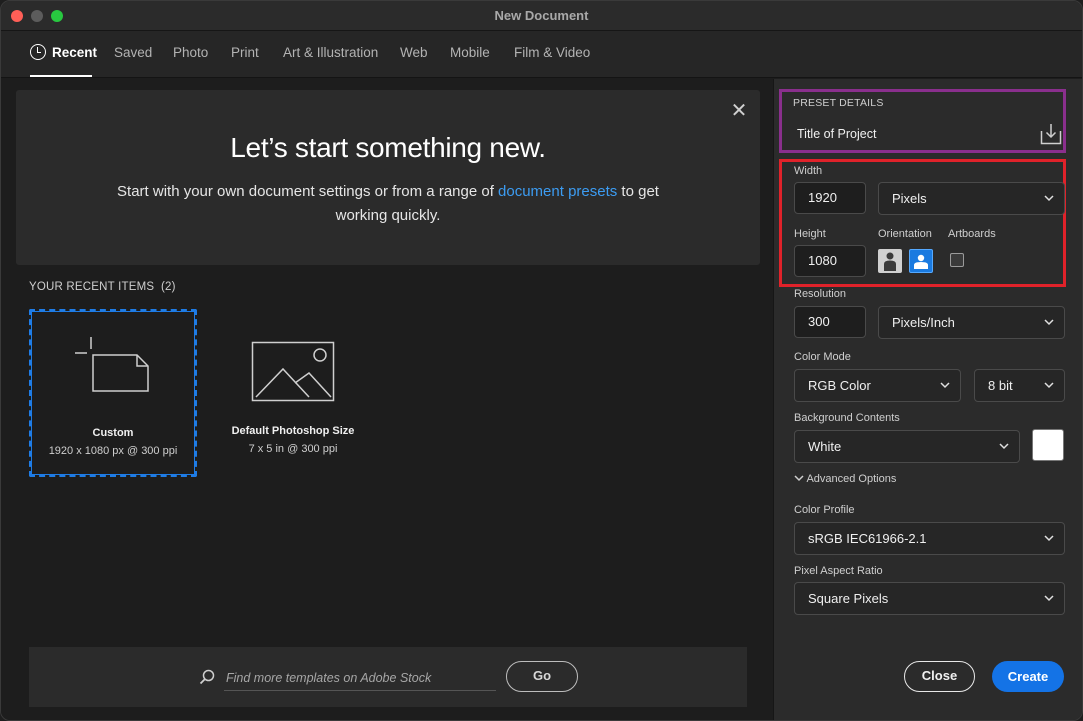 The height and width of the screenshot is (721, 1083). Describe the element at coordinates (830, 261) in the screenshot. I see `height-input: 1080` at that location.